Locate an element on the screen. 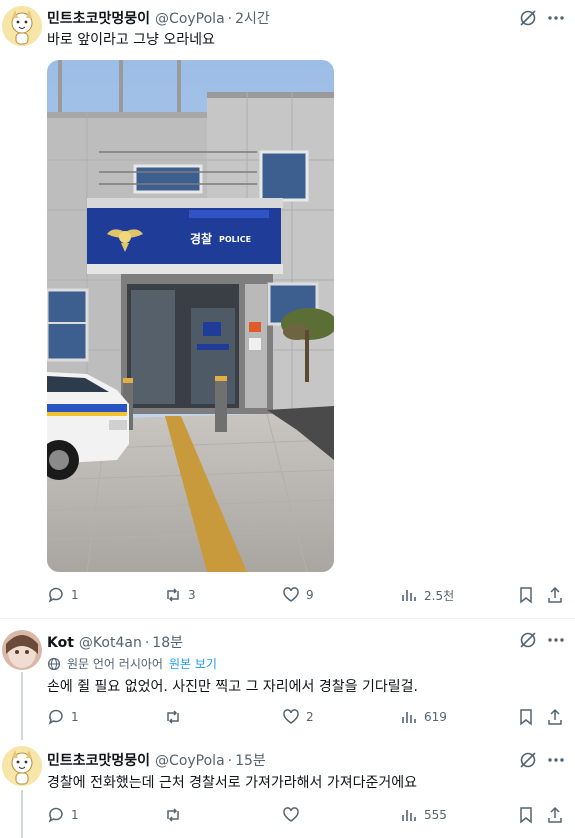 This screenshot has height=838, width=575. avatar-photo-image is located at coordinates (22, 650).